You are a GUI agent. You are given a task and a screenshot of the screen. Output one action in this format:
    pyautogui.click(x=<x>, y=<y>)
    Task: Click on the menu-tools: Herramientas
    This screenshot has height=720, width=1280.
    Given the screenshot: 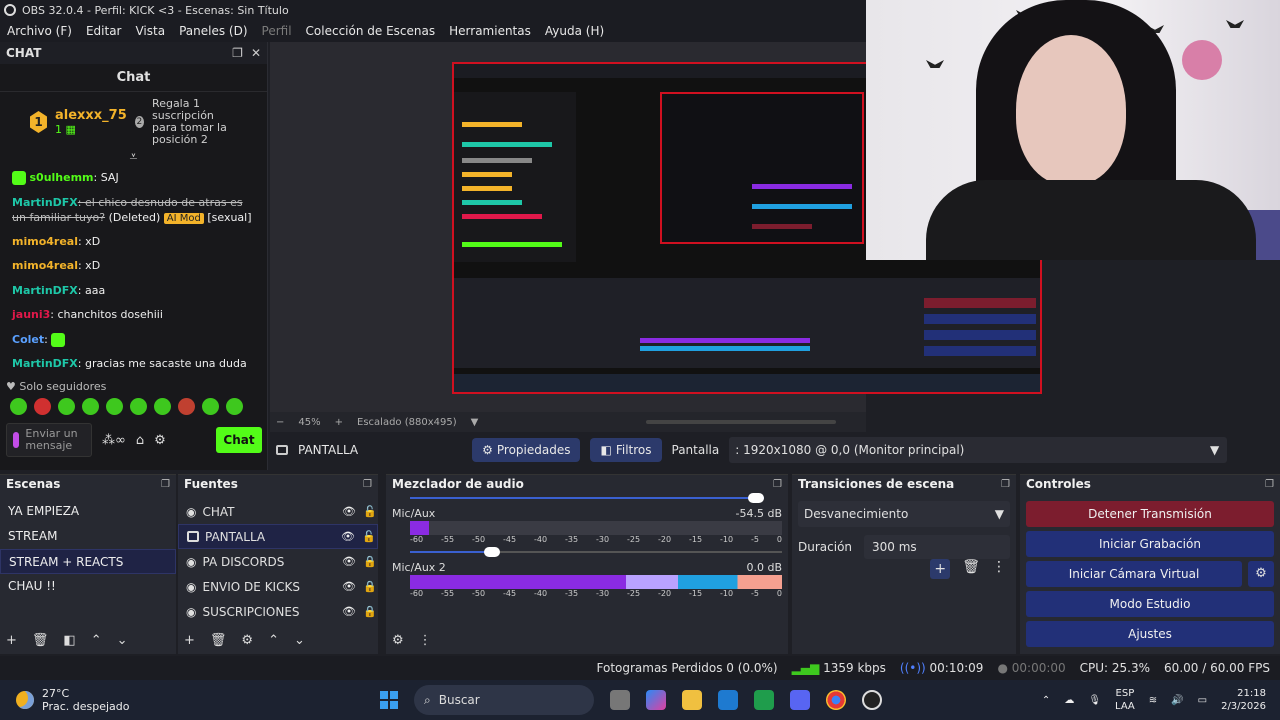 What is the action you would take?
    pyautogui.click(x=490, y=31)
    